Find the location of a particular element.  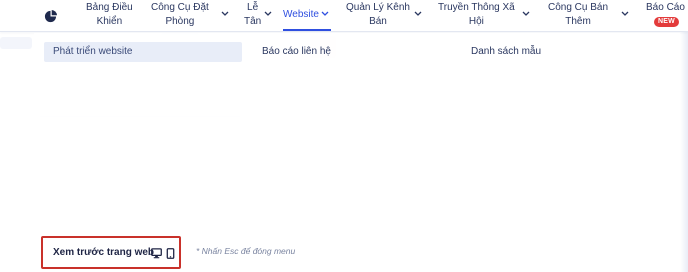

nav-item-label: Lễ Tân is located at coordinates (252, 15).